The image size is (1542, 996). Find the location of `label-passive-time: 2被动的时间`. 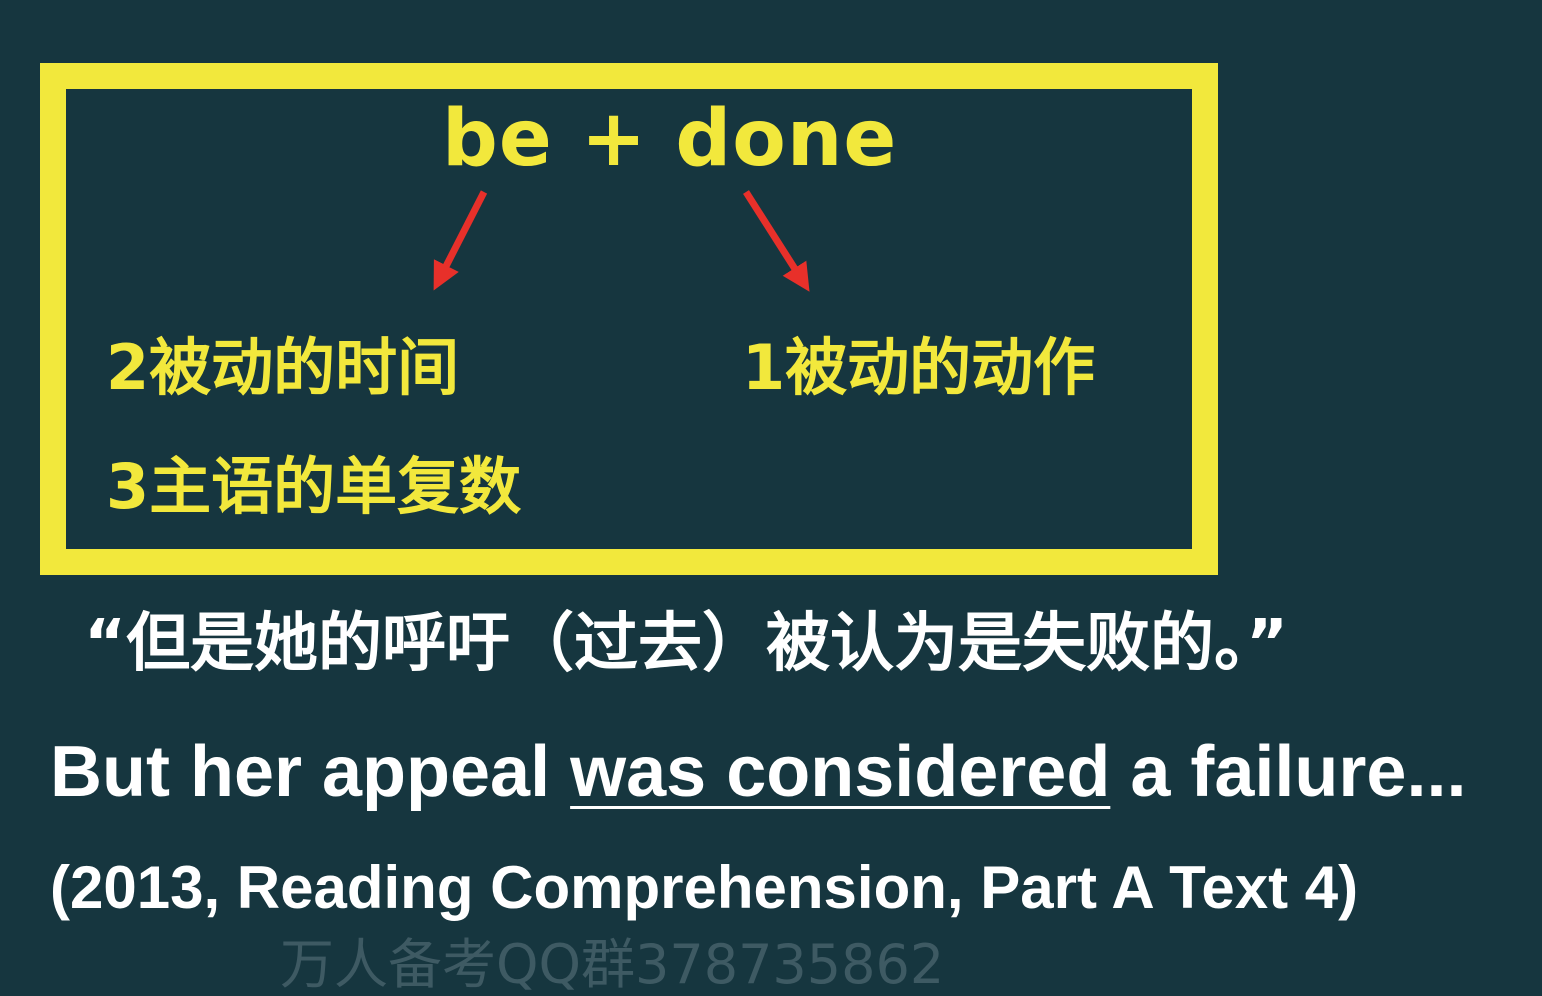

label-passive-time: 2被动的时间 is located at coordinates (283, 367).